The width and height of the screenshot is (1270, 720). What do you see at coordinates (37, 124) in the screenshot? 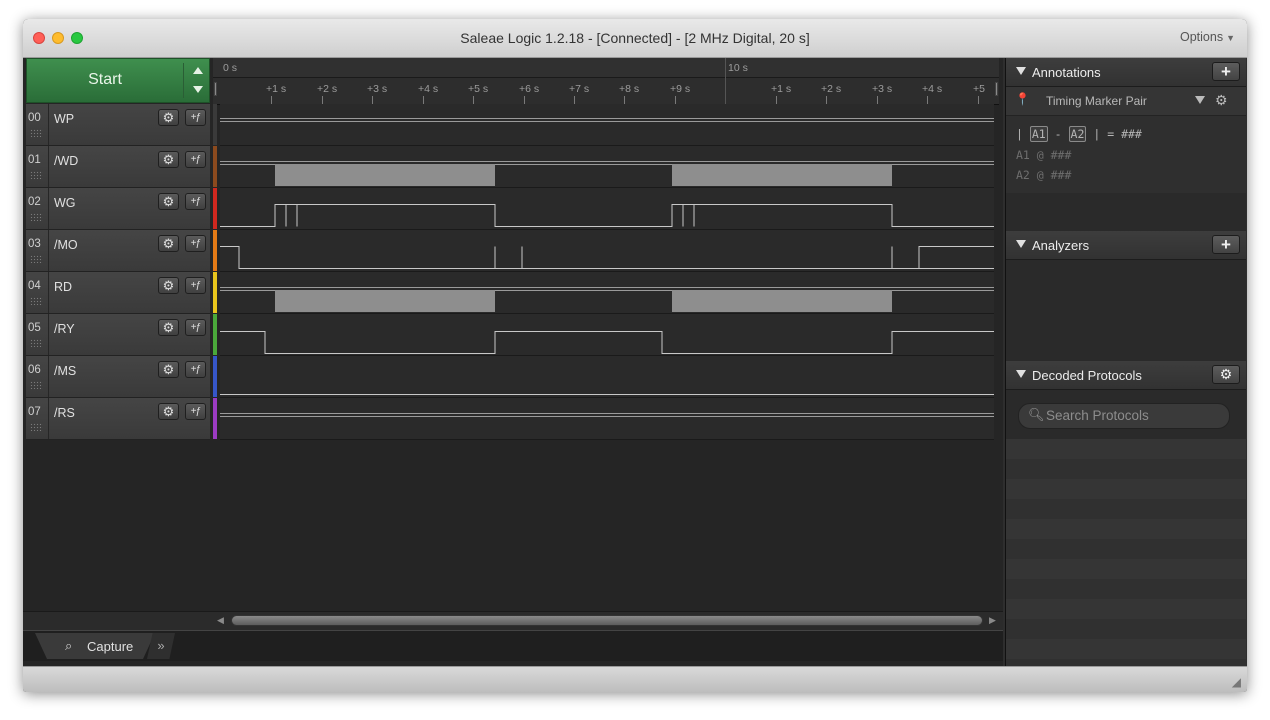
I see `channel-number-cell: 00` at bounding box center [37, 124].